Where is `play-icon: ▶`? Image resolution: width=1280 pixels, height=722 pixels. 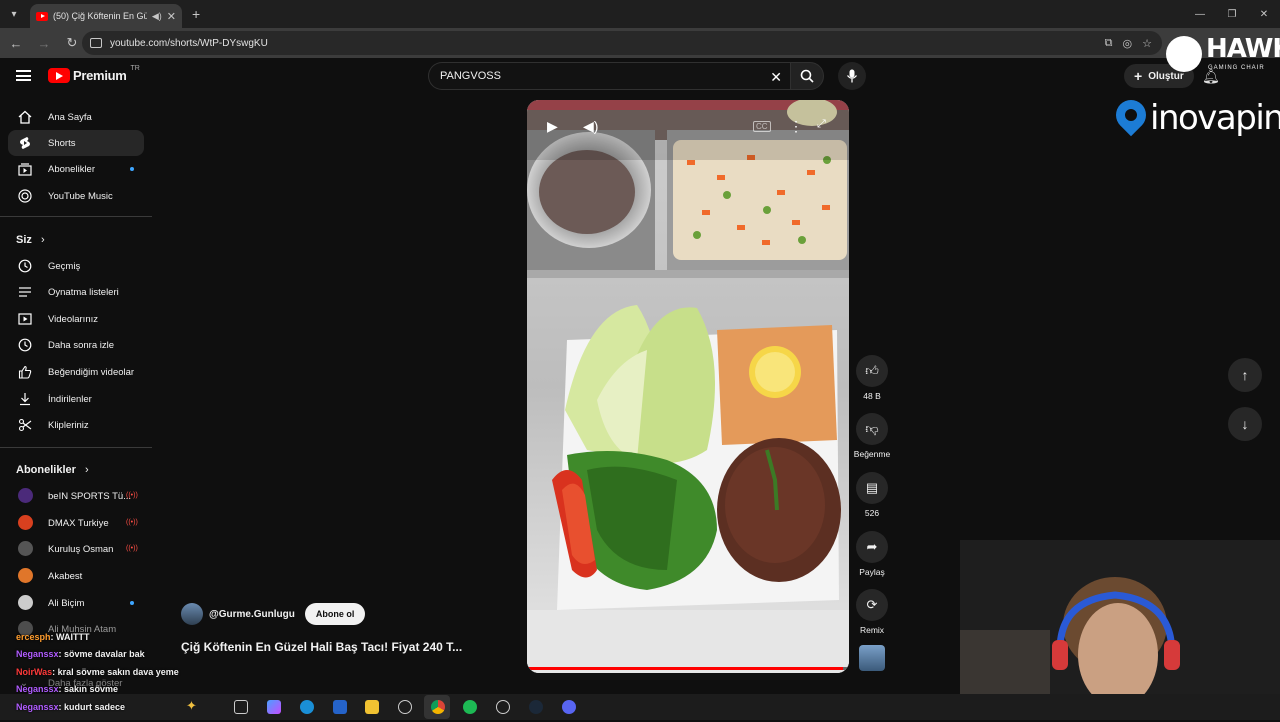 play-icon: ▶ is located at coordinates (552, 126).